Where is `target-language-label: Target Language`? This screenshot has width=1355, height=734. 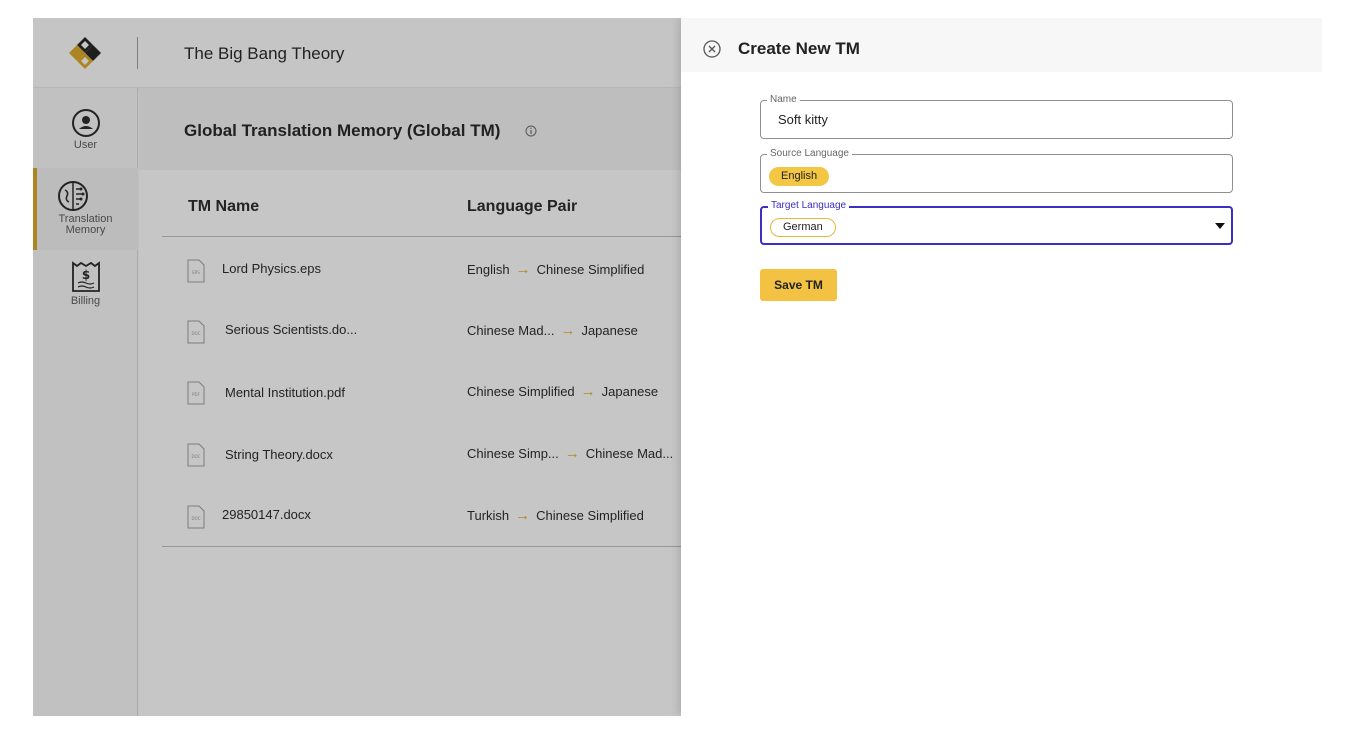
target-language-label: Target Language is located at coordinates (809, 206).